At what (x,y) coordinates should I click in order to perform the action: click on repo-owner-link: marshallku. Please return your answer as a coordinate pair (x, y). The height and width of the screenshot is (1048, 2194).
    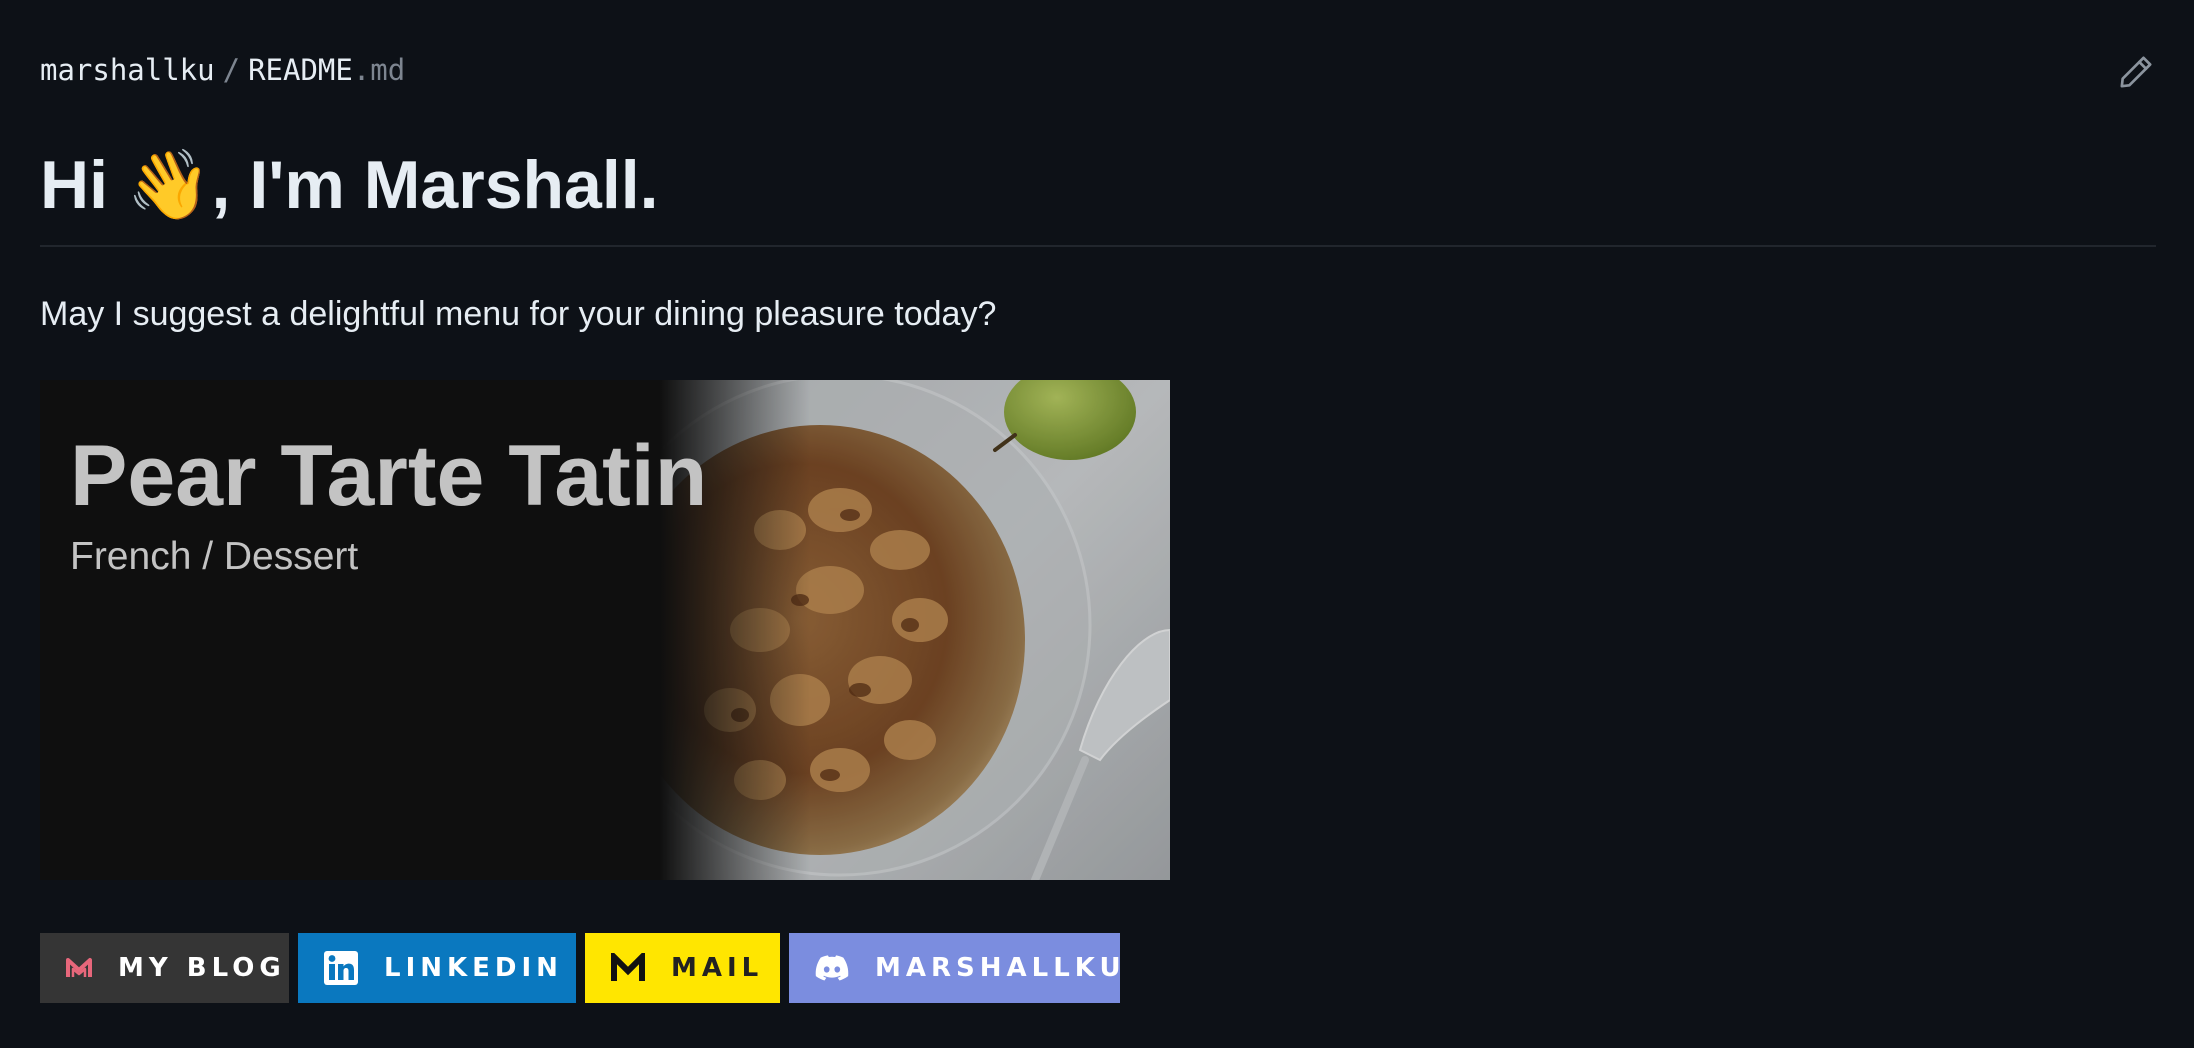
    Looking at the image, I should click on (127, 70).